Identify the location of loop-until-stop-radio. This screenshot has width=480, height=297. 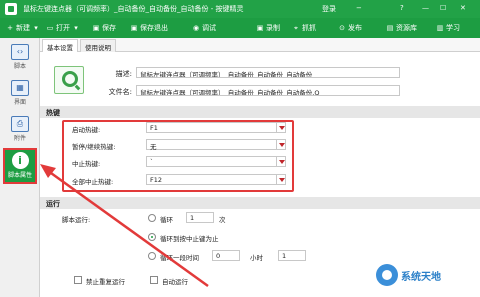
(152, 237).